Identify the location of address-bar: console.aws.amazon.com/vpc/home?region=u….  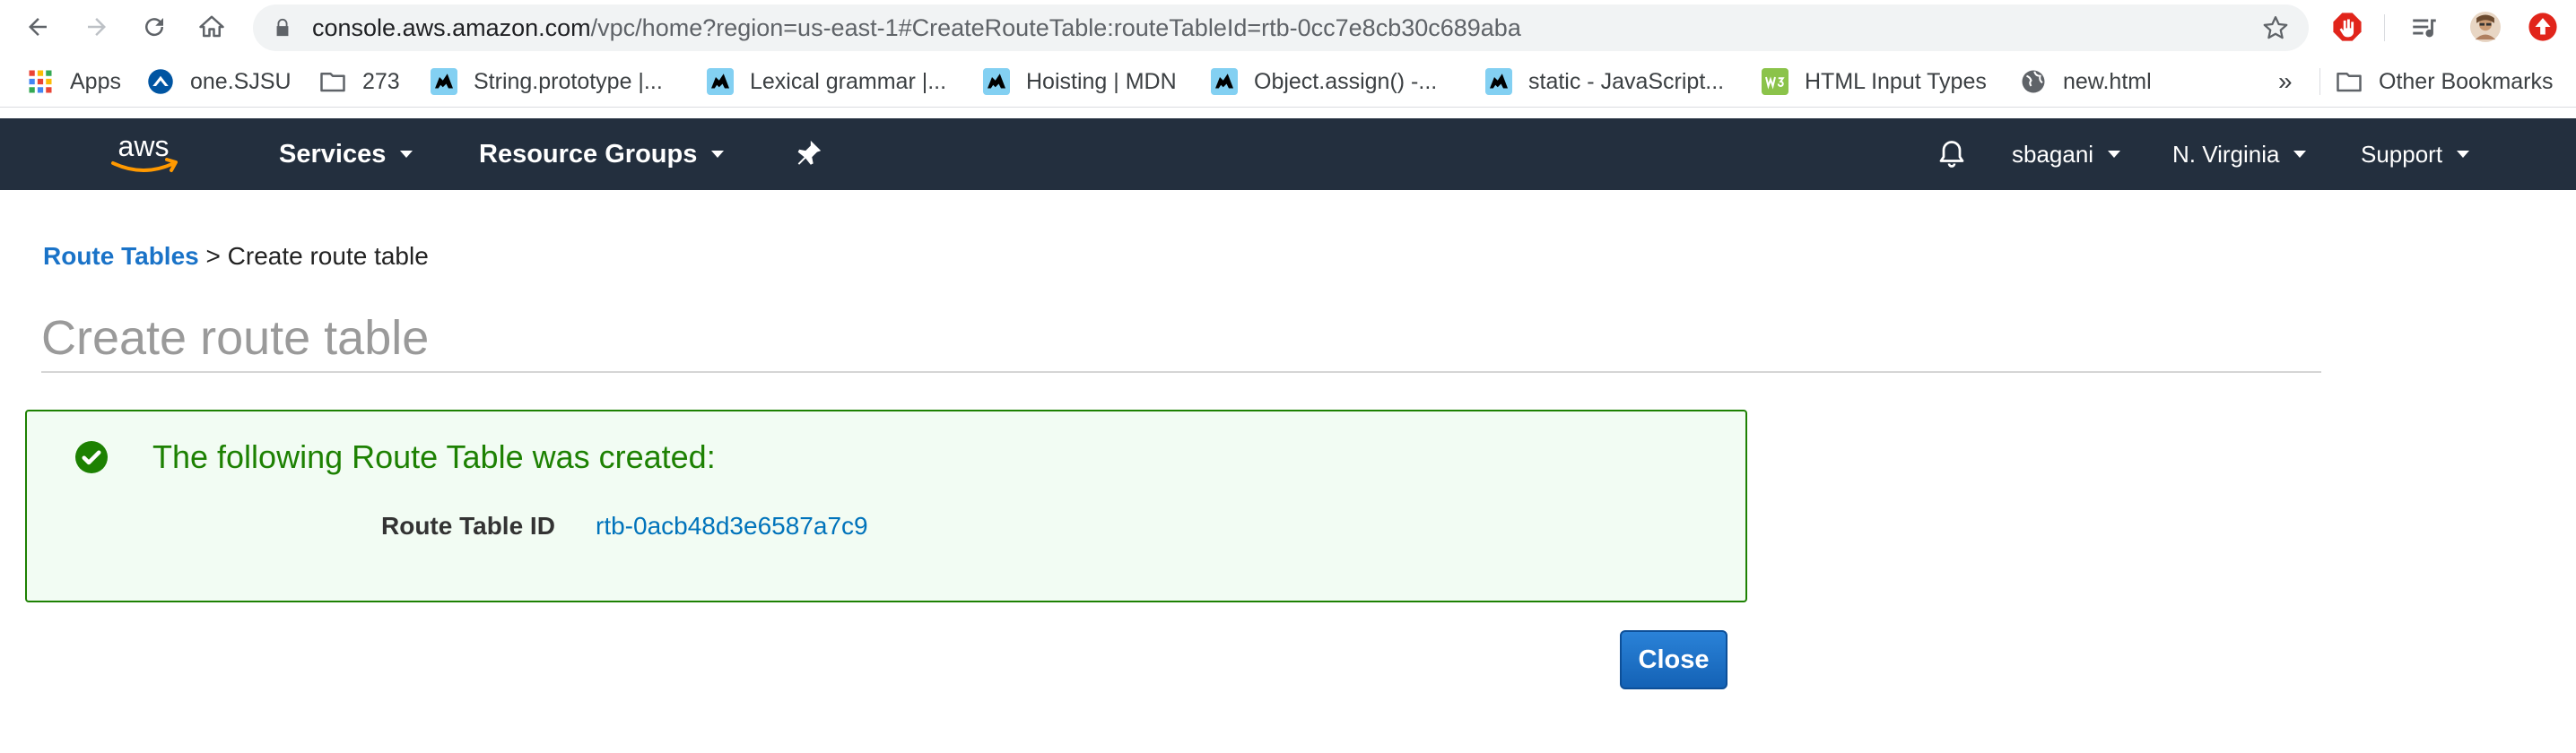
(1281, 27).